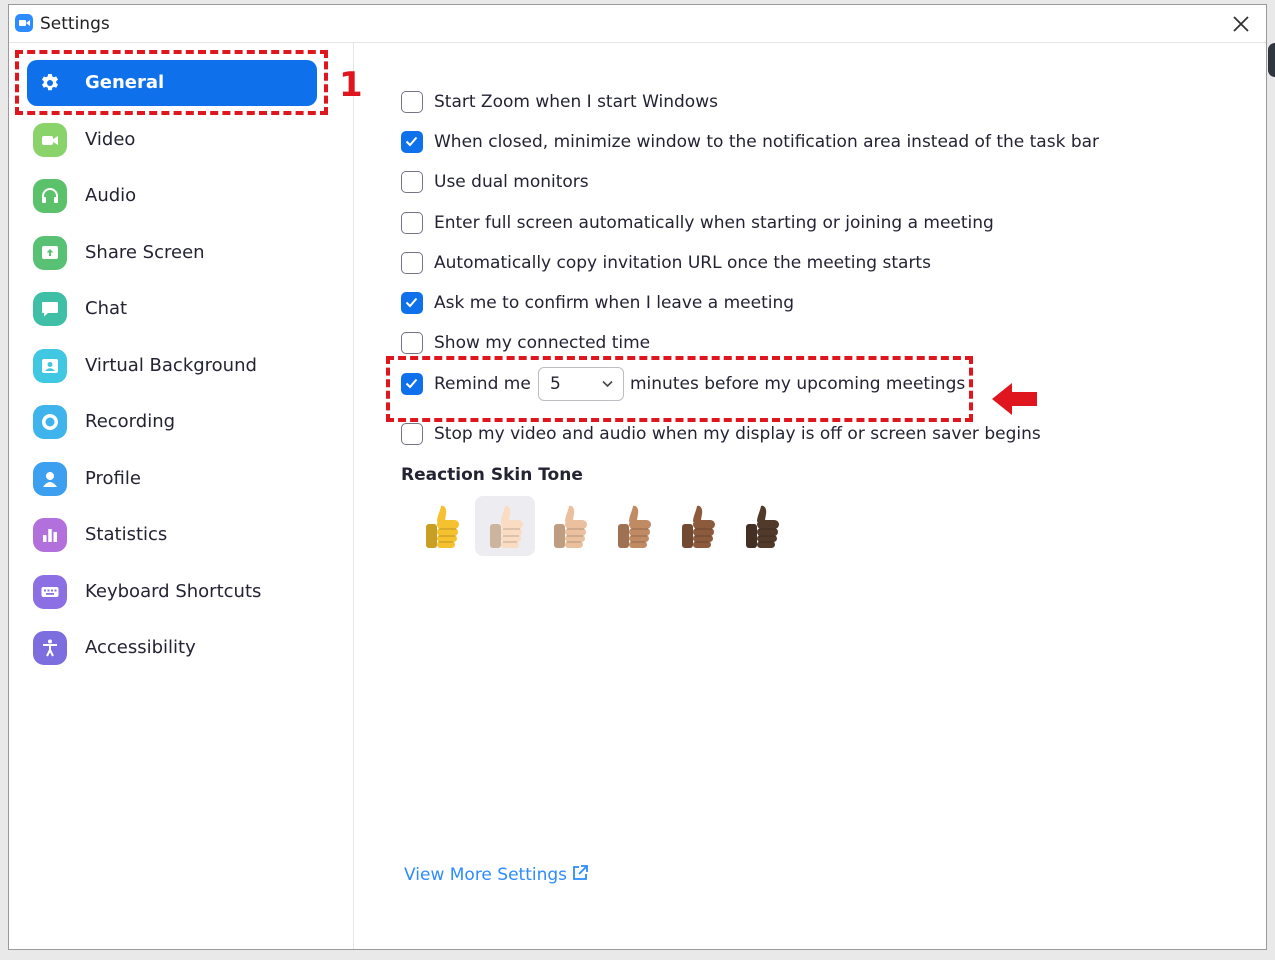 The image size is (1275, 960). What do you see at coordinates (50, 422) in the screenshot?
I see `record-icon` at bounding box center [50, 422].